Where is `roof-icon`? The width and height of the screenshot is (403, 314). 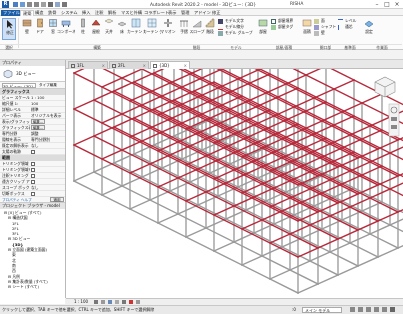 roof-icon is located at coordinates (96, 22).